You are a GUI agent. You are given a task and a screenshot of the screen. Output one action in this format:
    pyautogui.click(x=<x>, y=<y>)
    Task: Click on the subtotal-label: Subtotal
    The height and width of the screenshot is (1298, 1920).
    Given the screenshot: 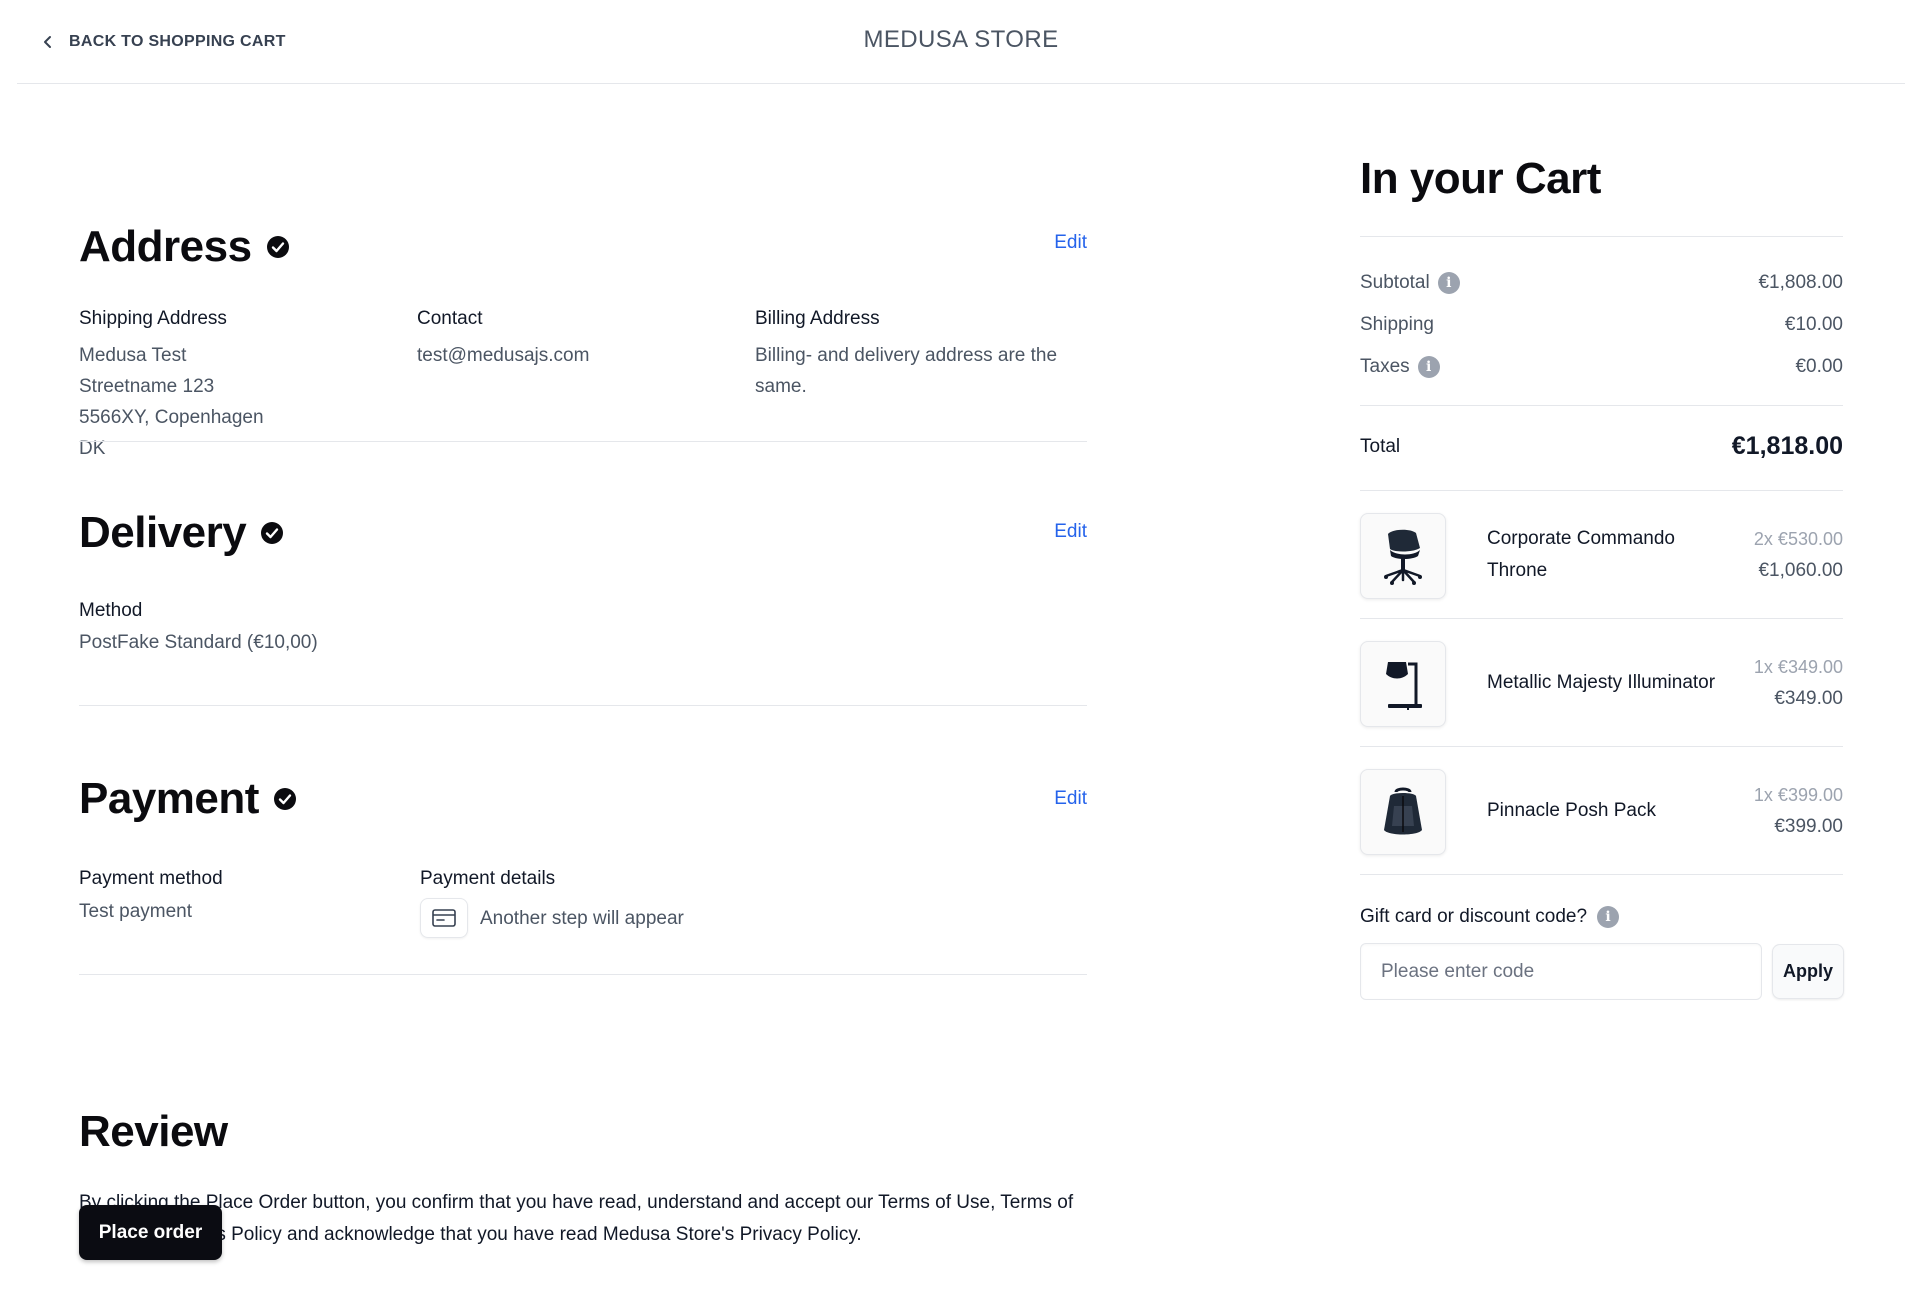 What is the action you would take?
    pyautogui.click(x=1395, y=282)
    